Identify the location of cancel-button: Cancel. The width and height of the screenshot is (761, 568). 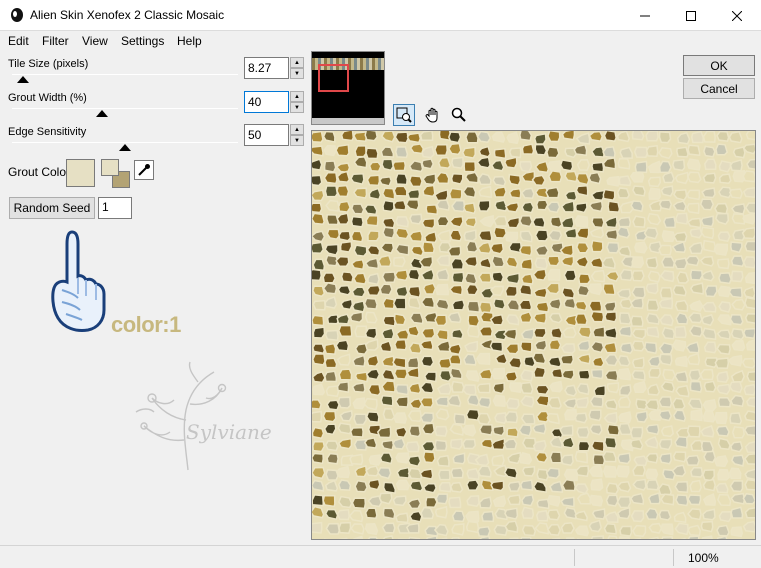
(719, 88).